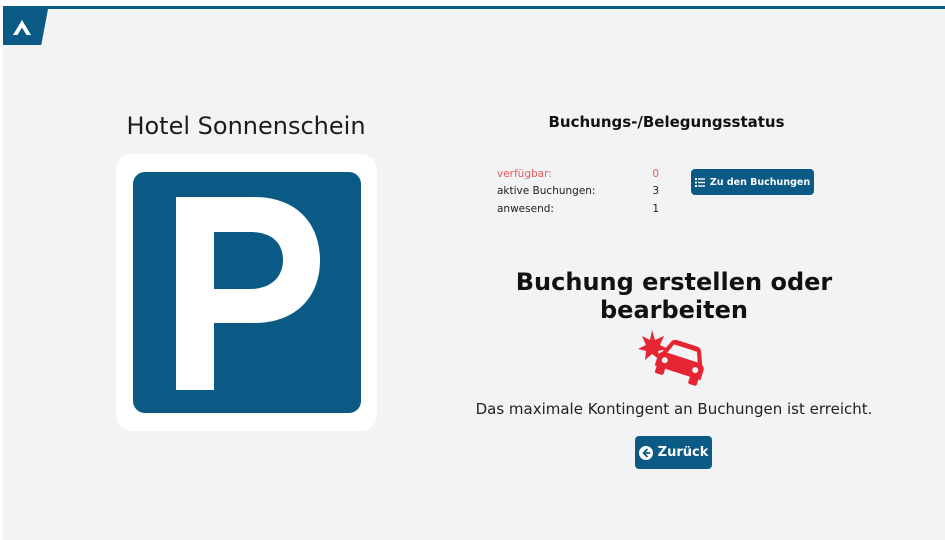  What do you see at coordinates (683, 452) in the screenshot?
I see `back-button-label: Zurück` at bounding box center [683, 452].